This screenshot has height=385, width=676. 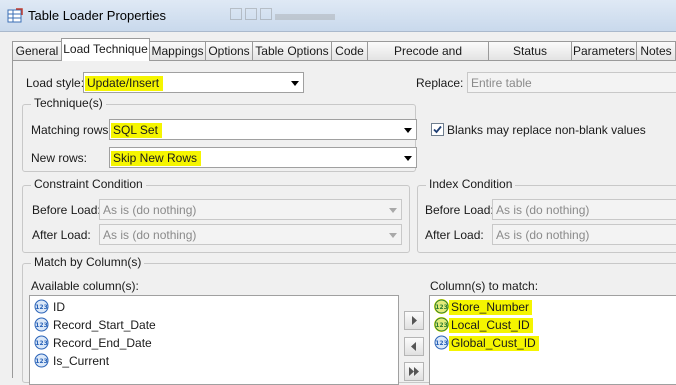 I want to click on constraint-after-value: As is (do nothing), so click(x=150, y=235).